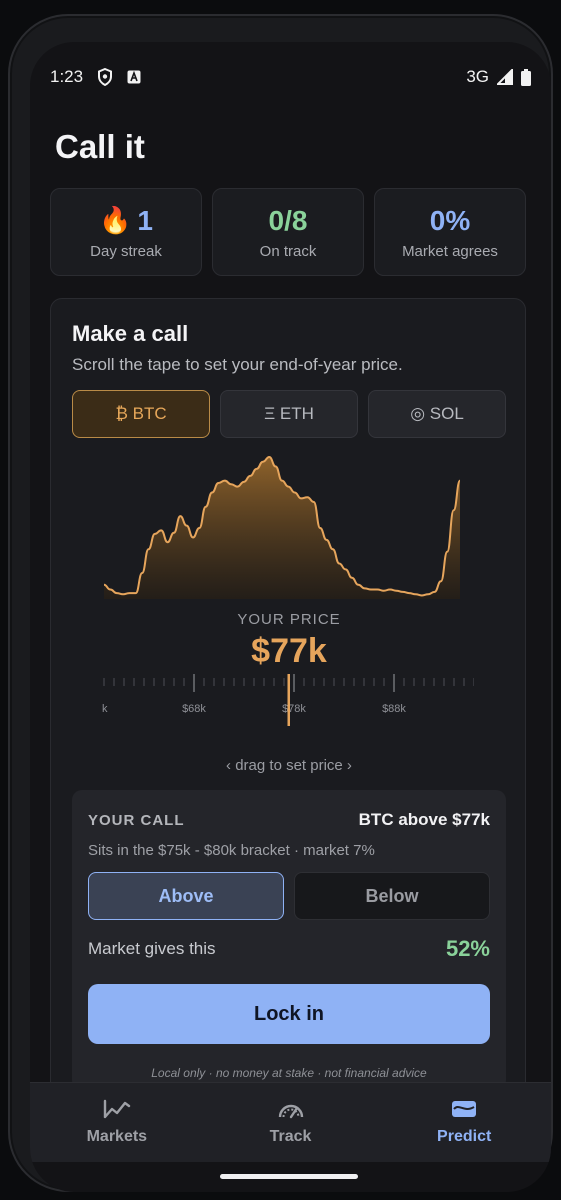 The image size is (561, 1200). What do you see at coordinates (450, 251) in the screenshot?
I see `stat-label: Market agrees` at bounding box center [450, 251].